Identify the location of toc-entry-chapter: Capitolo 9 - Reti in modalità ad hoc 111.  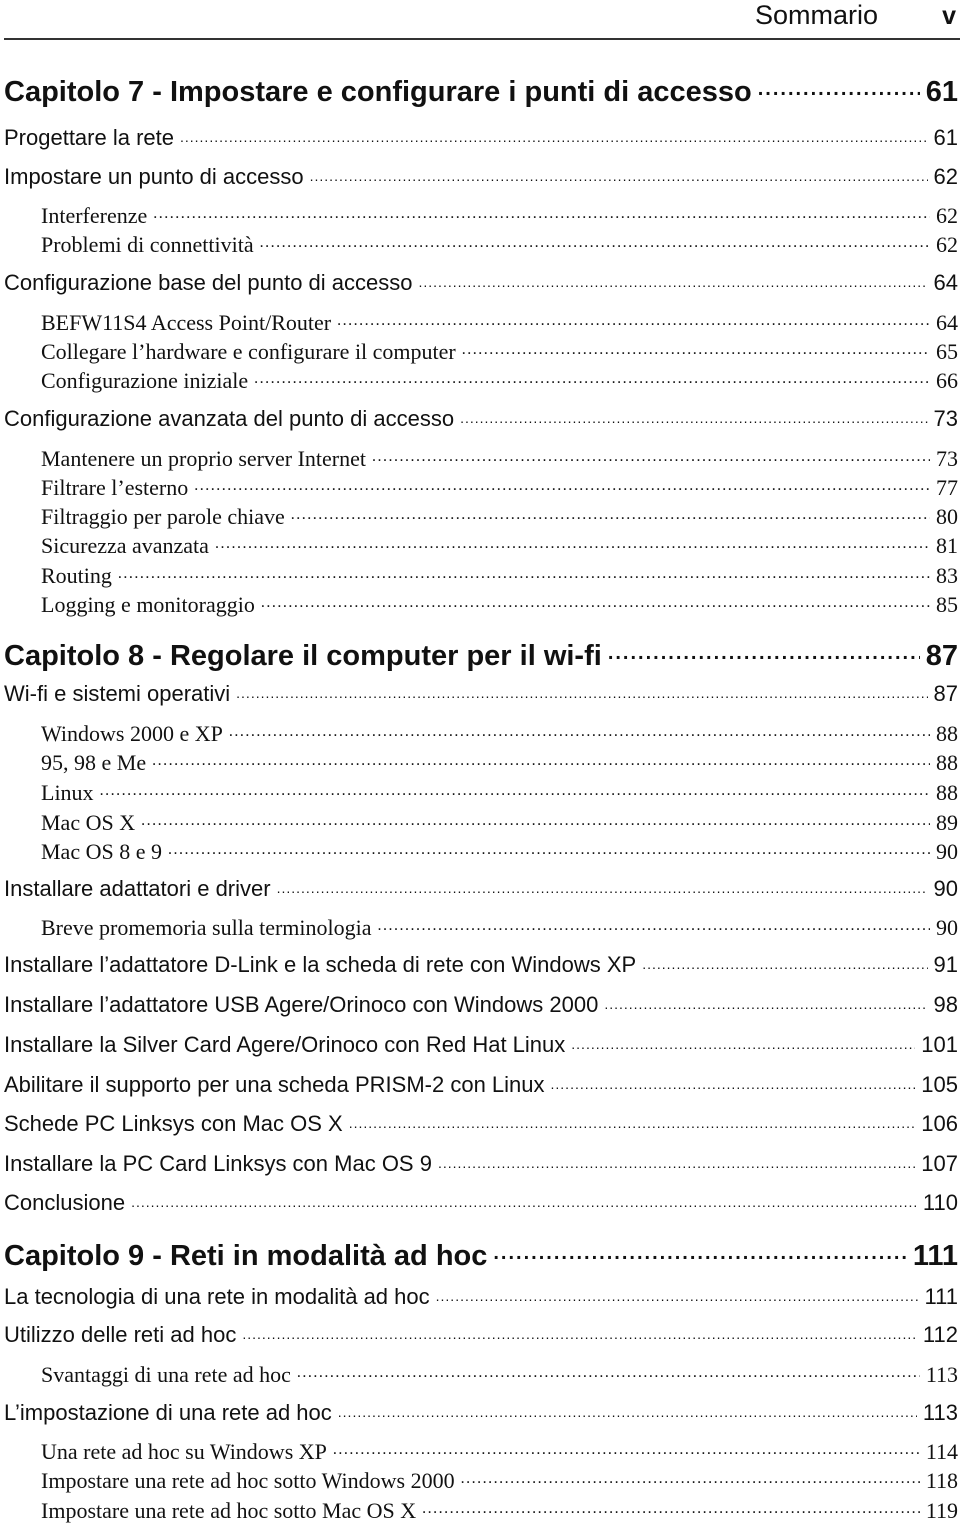
(479, 1254).